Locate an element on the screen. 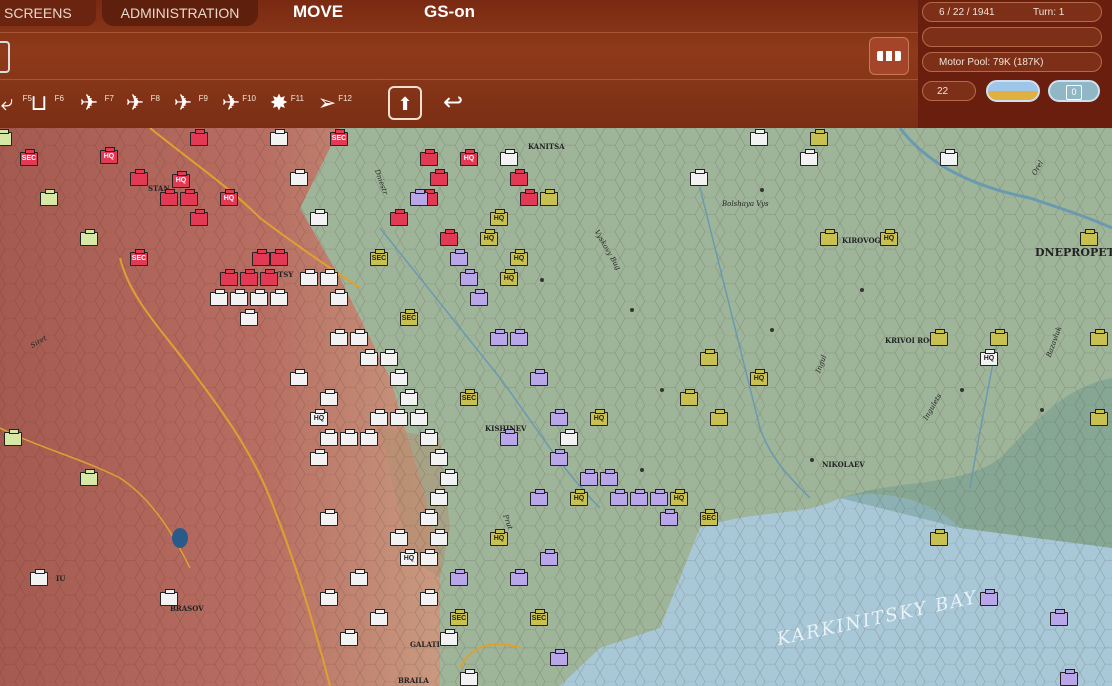 Image resolution: width=1112 pixels, height=686 pixels. unit-axis-sec: SEC is located at coordinates (139, 257).